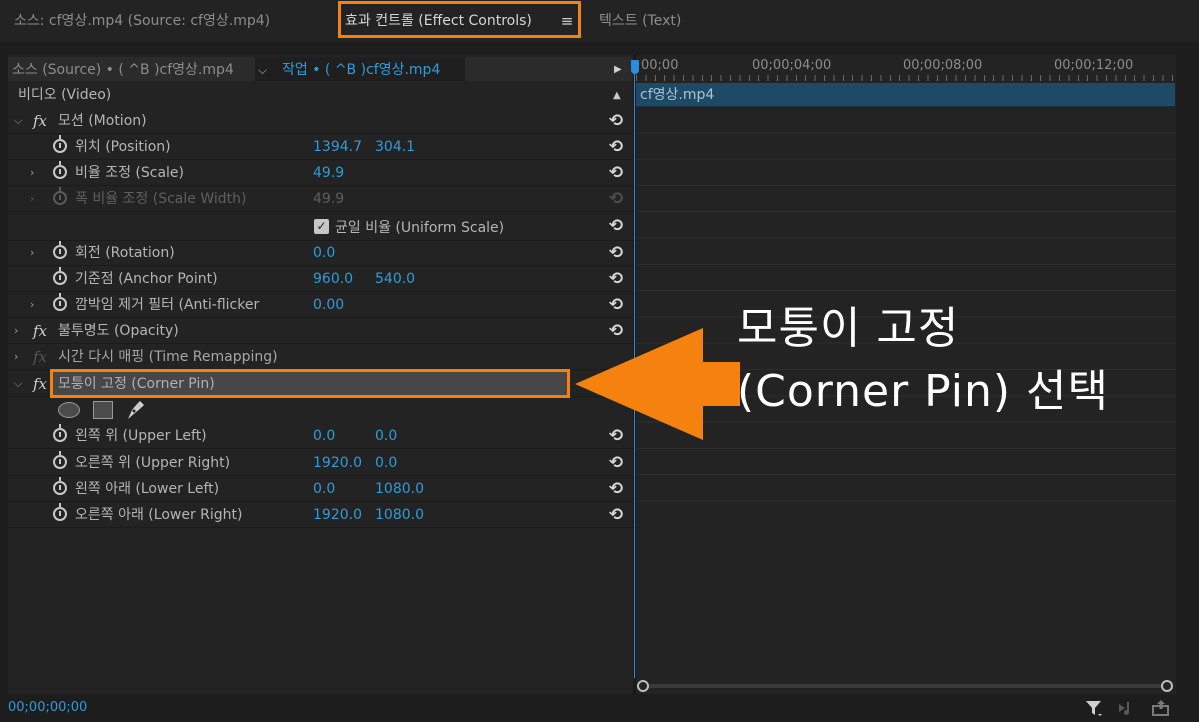 This screenshot has height=722, width=1199. I want to click on scroll-right-handle, so click(1167, 686).